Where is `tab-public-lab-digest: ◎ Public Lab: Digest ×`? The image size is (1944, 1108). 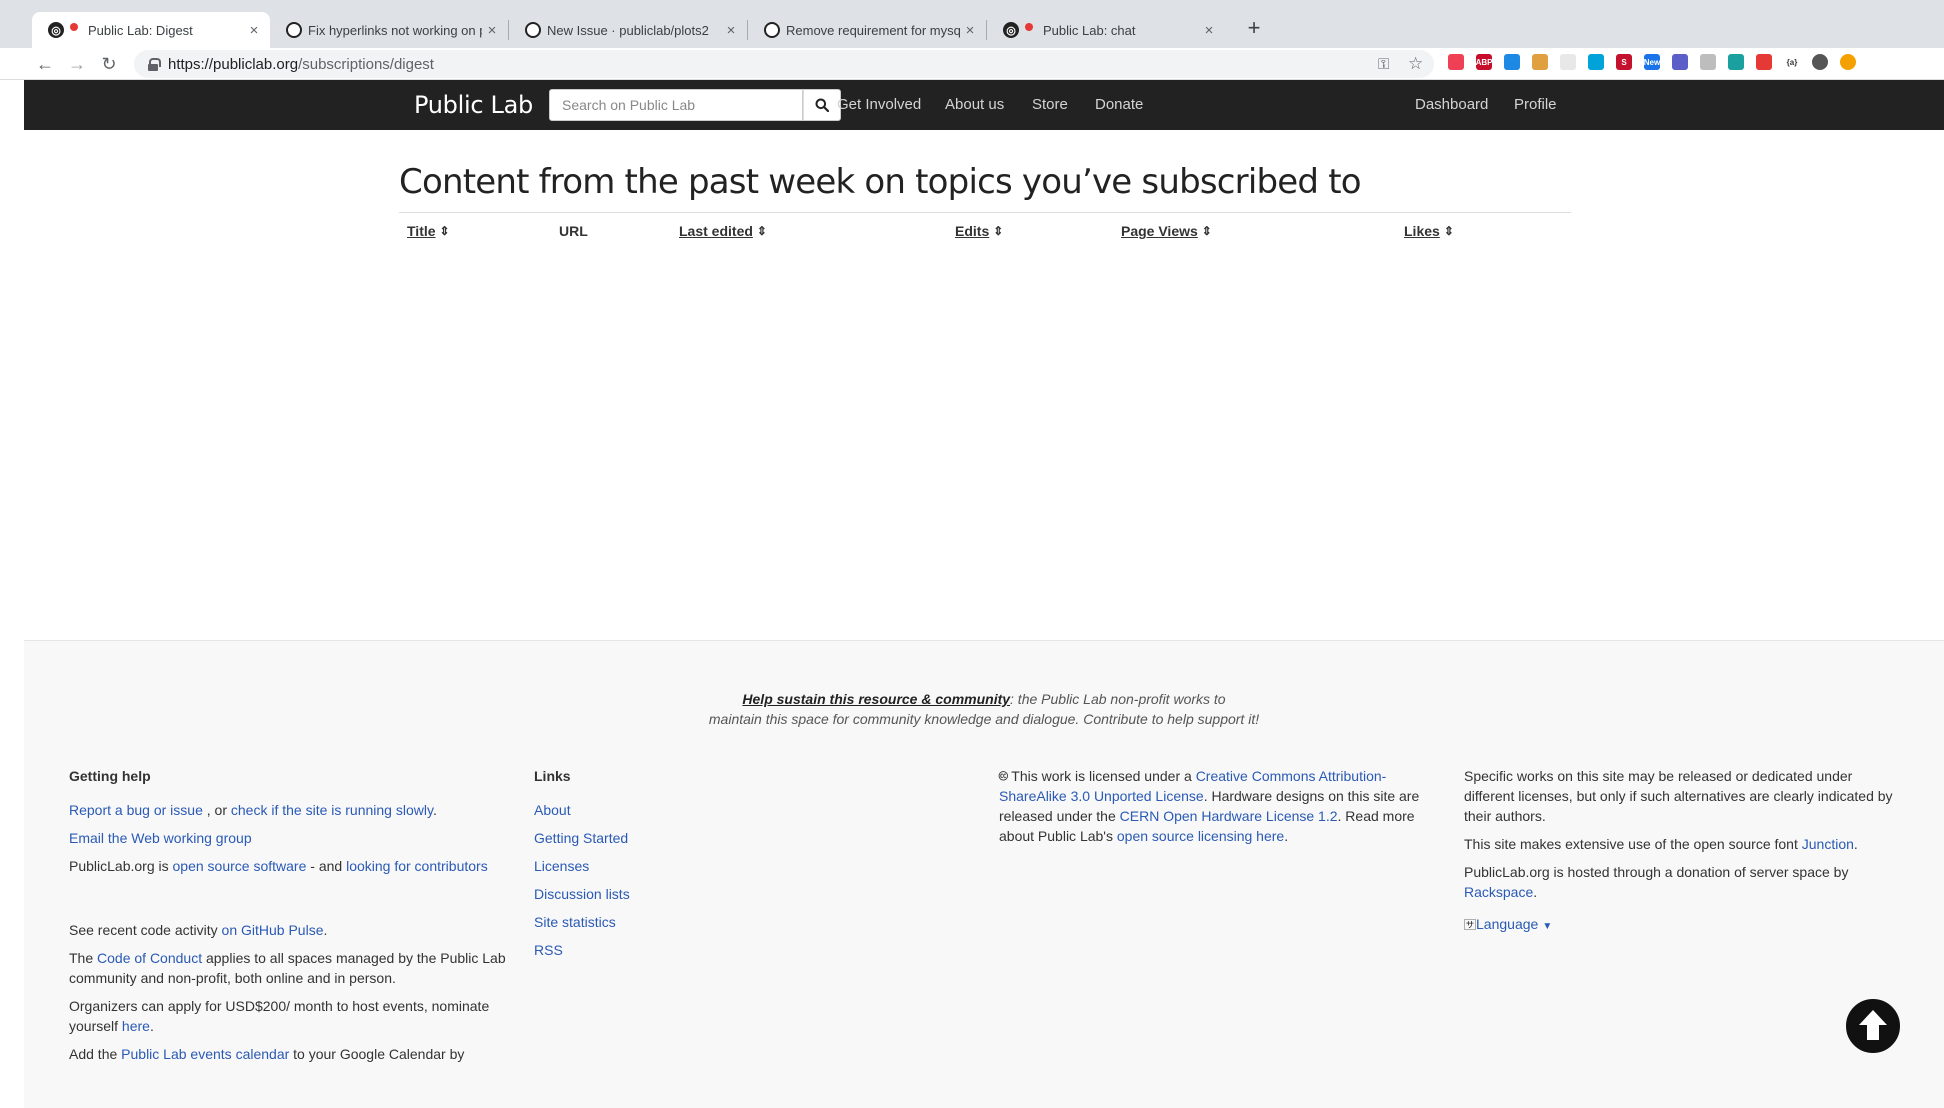
tab-public-lab-digest: ◎ Public Lab: Digest × is located at coordinates (151, 30).